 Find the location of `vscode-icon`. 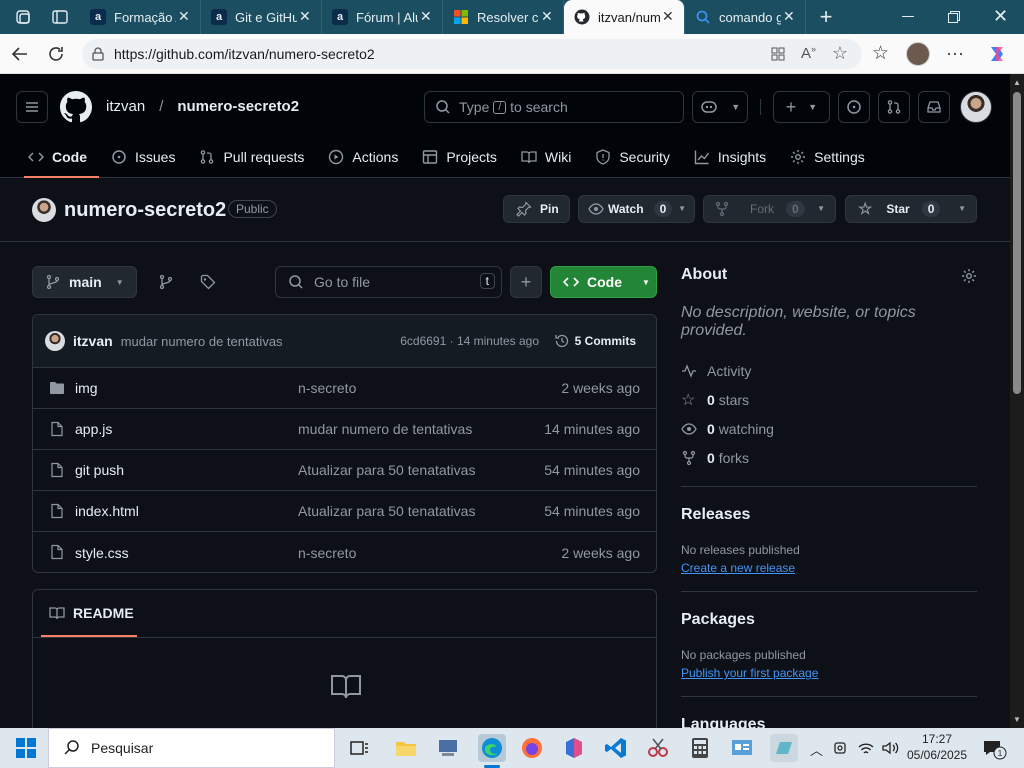

vscode-icon is located at coordinates (616, 748).